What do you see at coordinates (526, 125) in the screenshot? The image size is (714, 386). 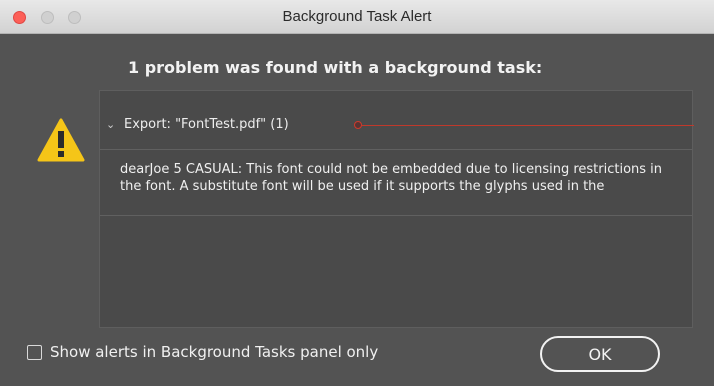 I see `annotation-line` at bounding box center [526, 125].